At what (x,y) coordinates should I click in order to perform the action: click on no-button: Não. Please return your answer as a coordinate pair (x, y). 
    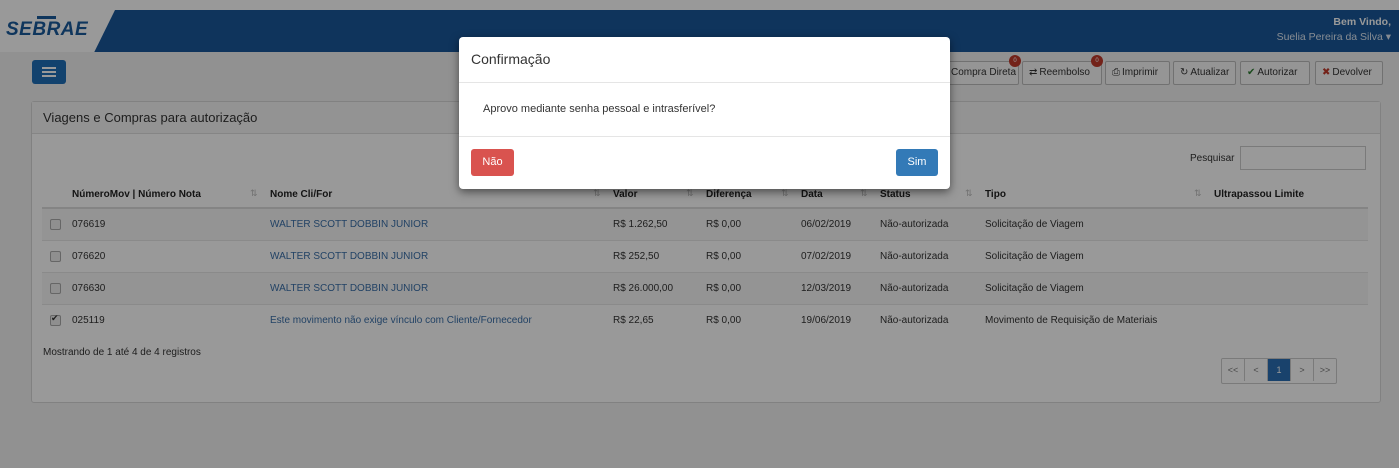
    Looking at the image, I should click on (492, 162).